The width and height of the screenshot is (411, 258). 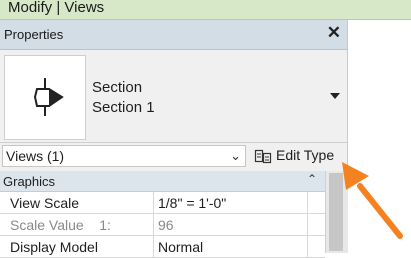 I want to click on type-name-label: Section 1, so click(x=123, y=107).